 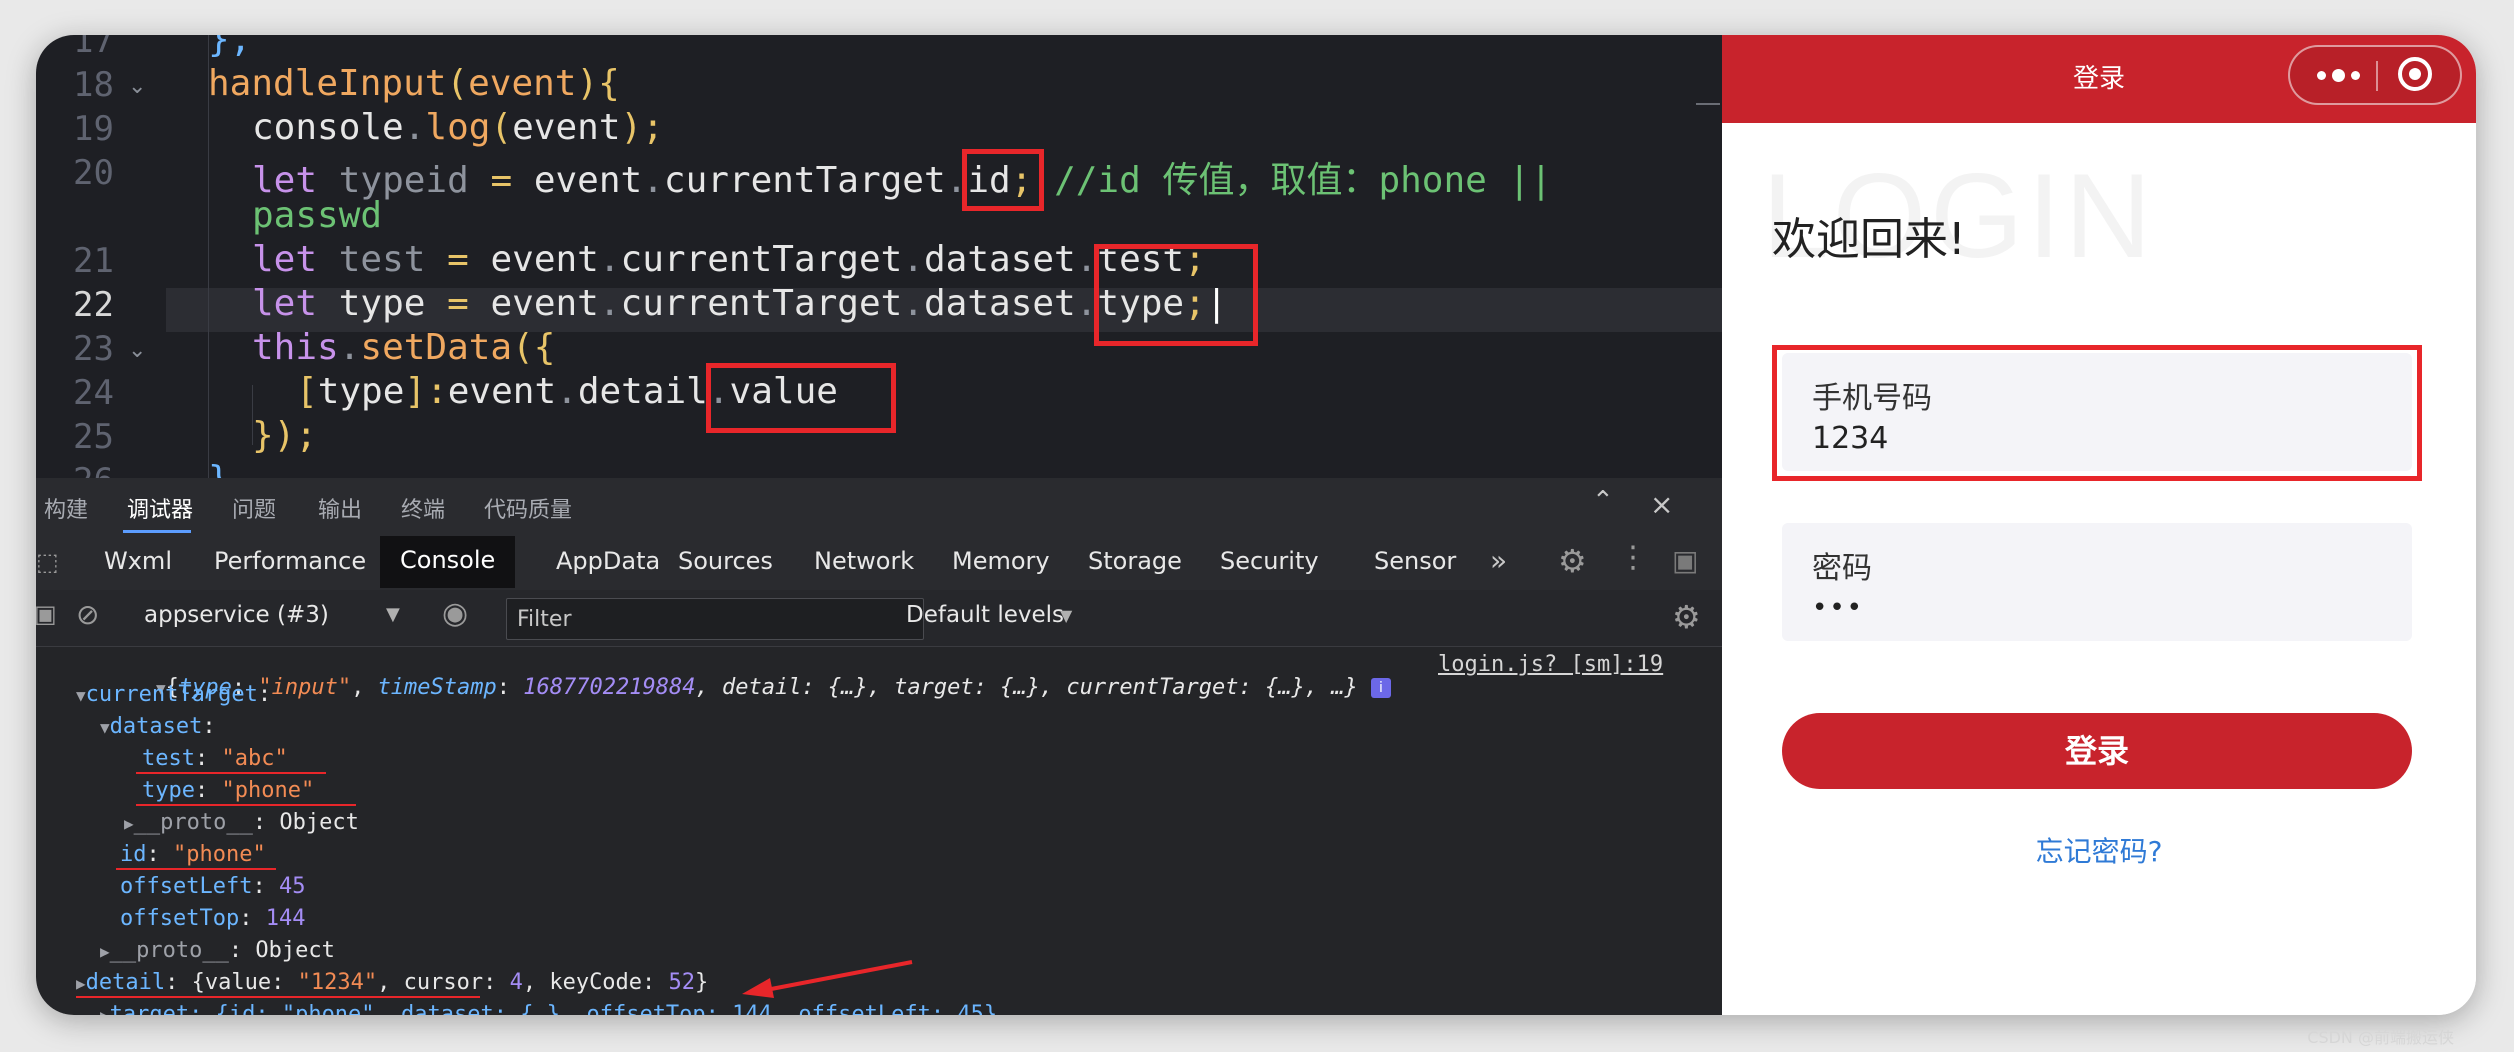 What do you see at coordinates (285, 435) in the screenshot?
I see `code-line: });` at bounding box center [285, 435].